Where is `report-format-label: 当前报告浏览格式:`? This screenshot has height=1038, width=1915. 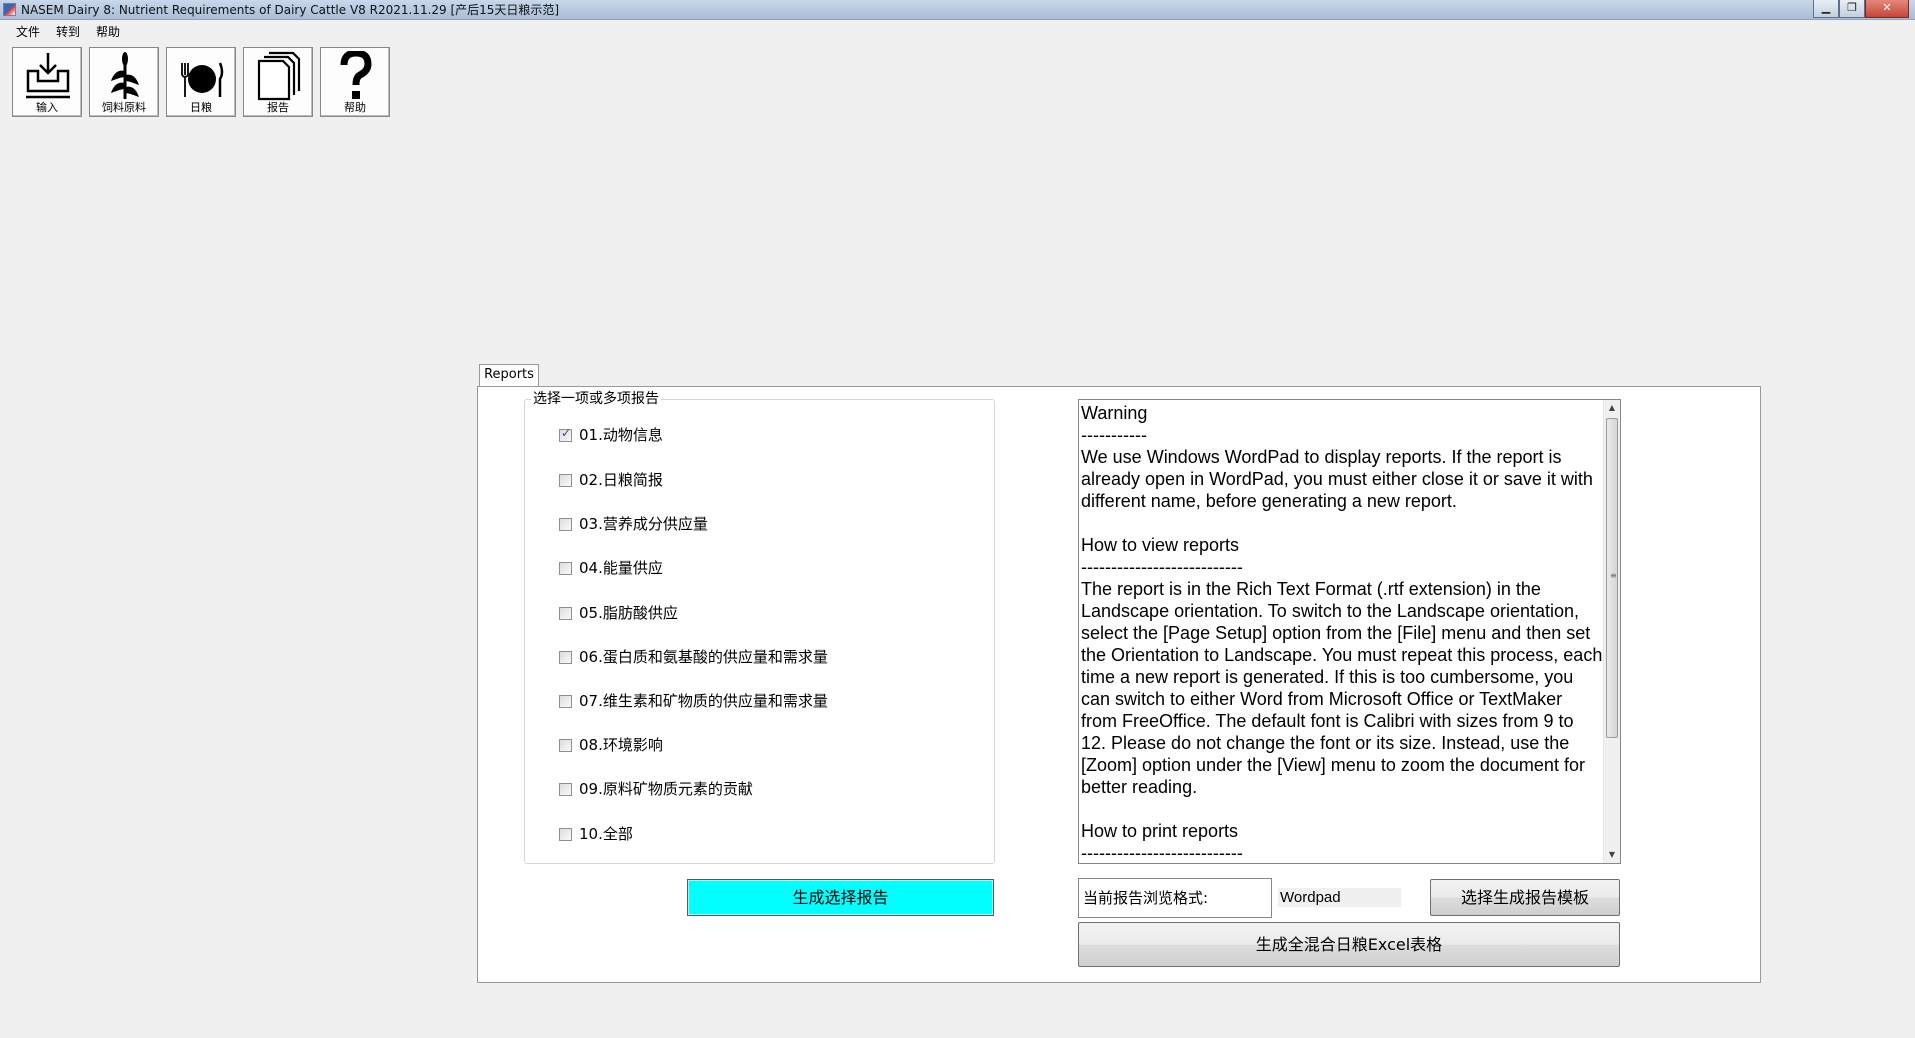 report-format-label: 当前报告浏览格式: is located at coordinates (1175, 898).